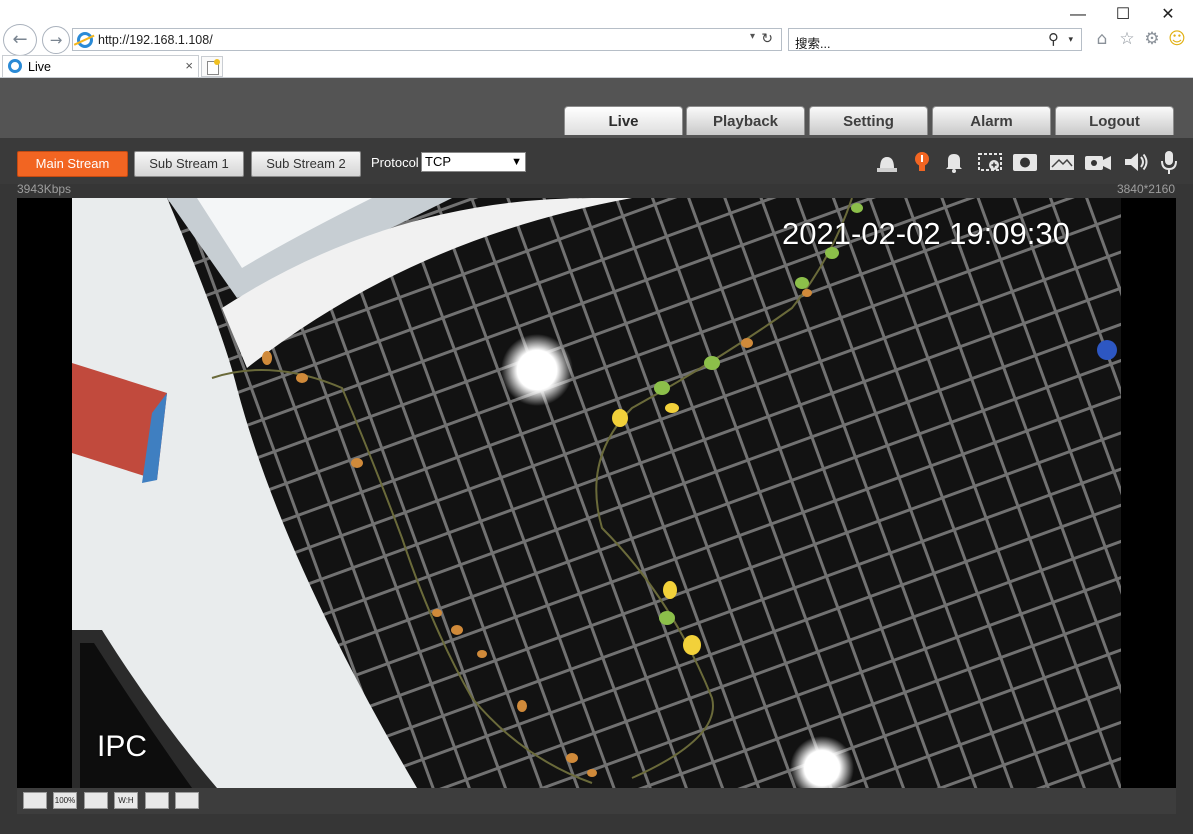 The height and width of the screenshot is (834, 1193). What do you see at coordinates (1168, 15) in the screenshot?
I see `window-close-button: ✕` at bounding box center [1168, 15].